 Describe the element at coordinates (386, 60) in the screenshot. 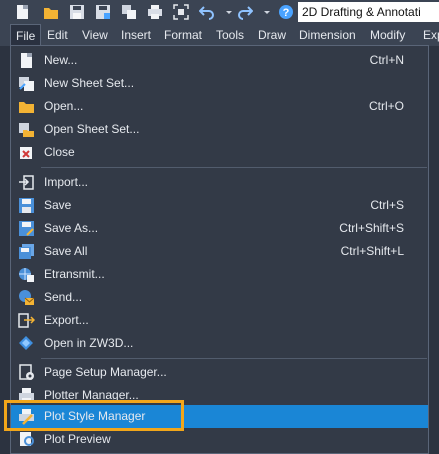

I see `menu-item-shortcut: Ctrl+N` at that location.